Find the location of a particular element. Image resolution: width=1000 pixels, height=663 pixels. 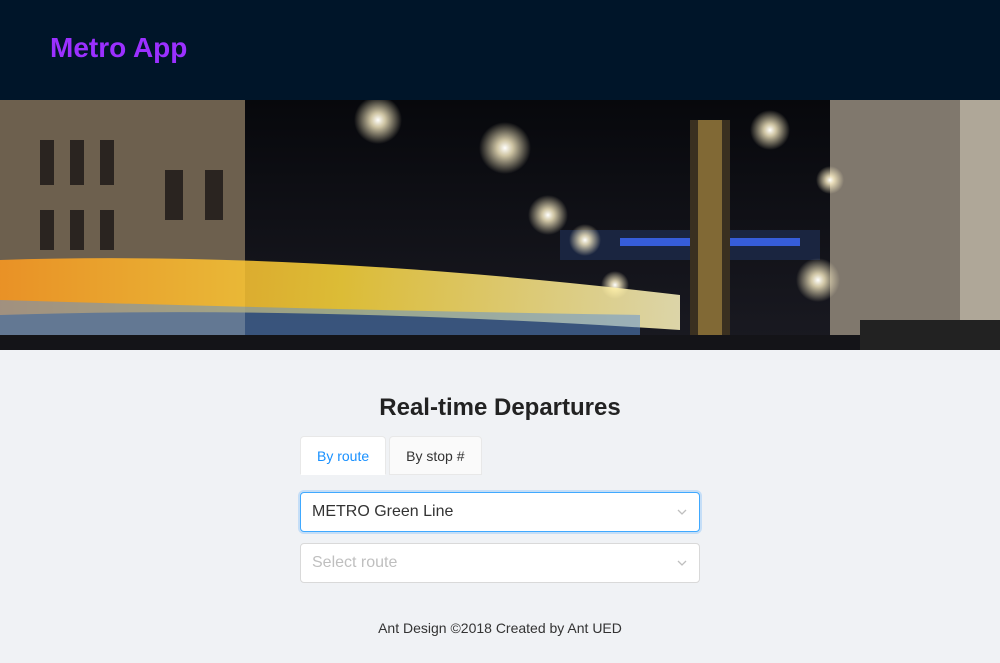

app-logo: Metro App is located at coordinates (118, 48).